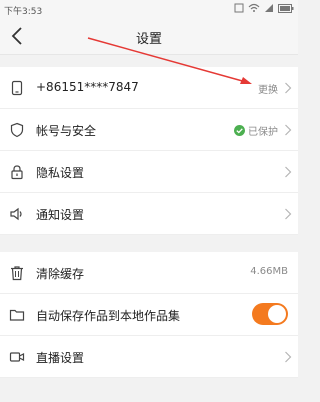  Describe the element at coordinates (263, 132) in the screenshot. I see `protected-status-text: 已保护` at that location.